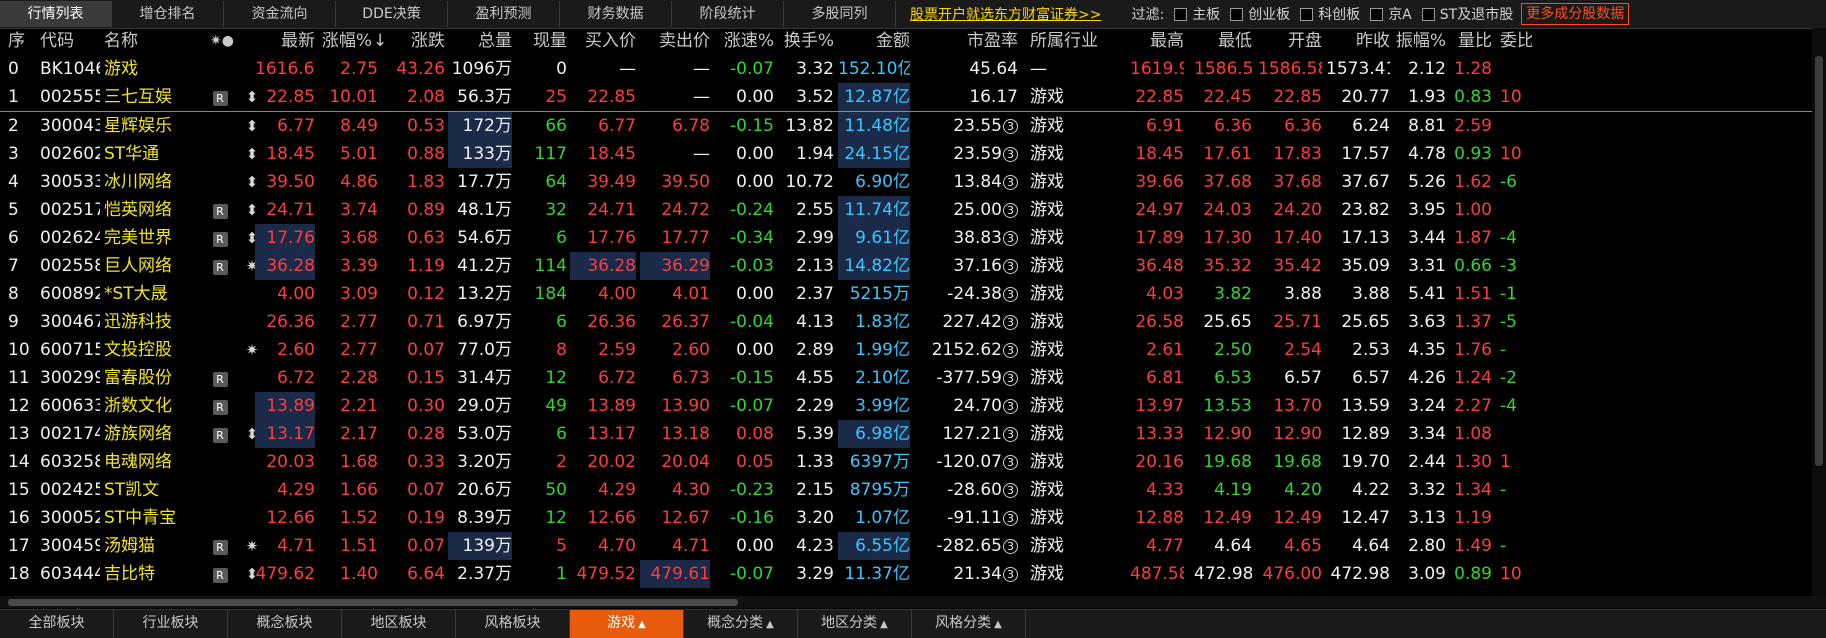 This screenshot has height=638, width=1826. Describe the element at coordinates (969, 182) in the screenshot. I see `cell-pe: 13.84 3` at that location.